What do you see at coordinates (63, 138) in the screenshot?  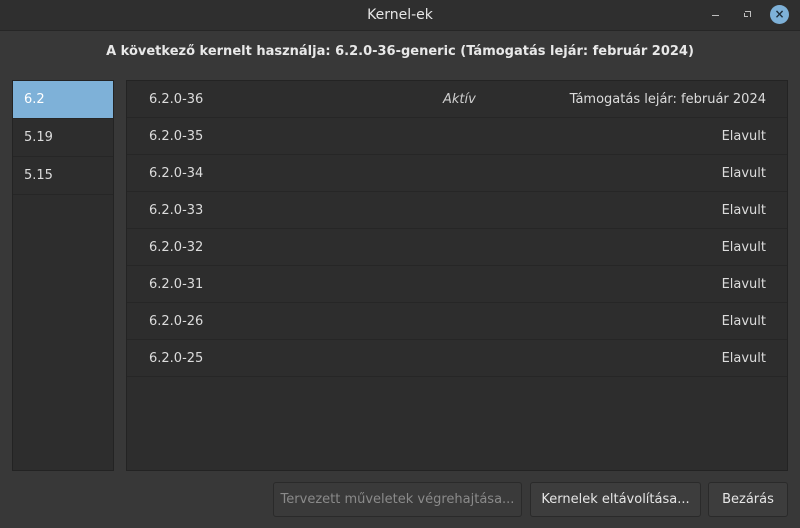 I see `sidebar-item-5-19: 5.19` at bounding box center [63, 138].